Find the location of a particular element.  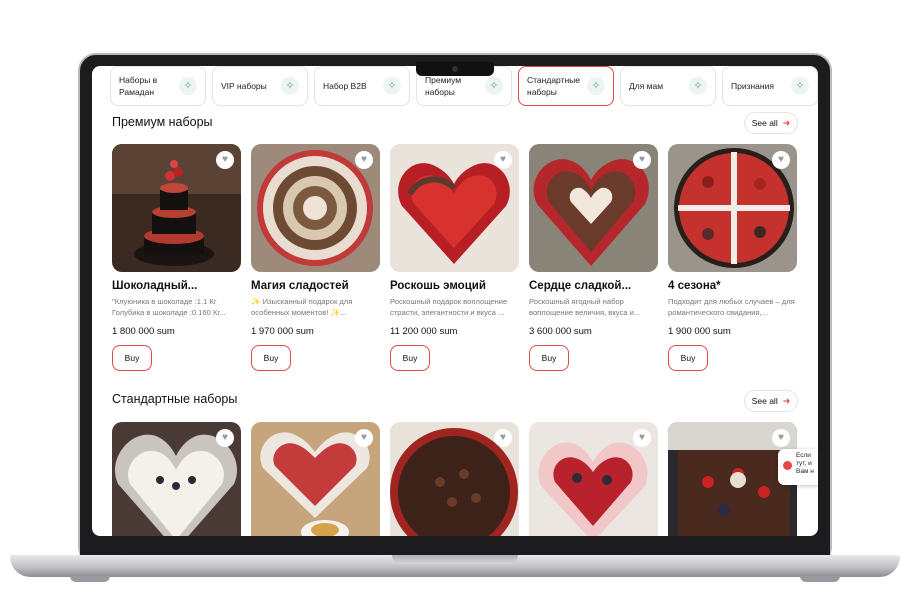

section-title-premium: Премиум наборы is located at coordinates (162, 122).